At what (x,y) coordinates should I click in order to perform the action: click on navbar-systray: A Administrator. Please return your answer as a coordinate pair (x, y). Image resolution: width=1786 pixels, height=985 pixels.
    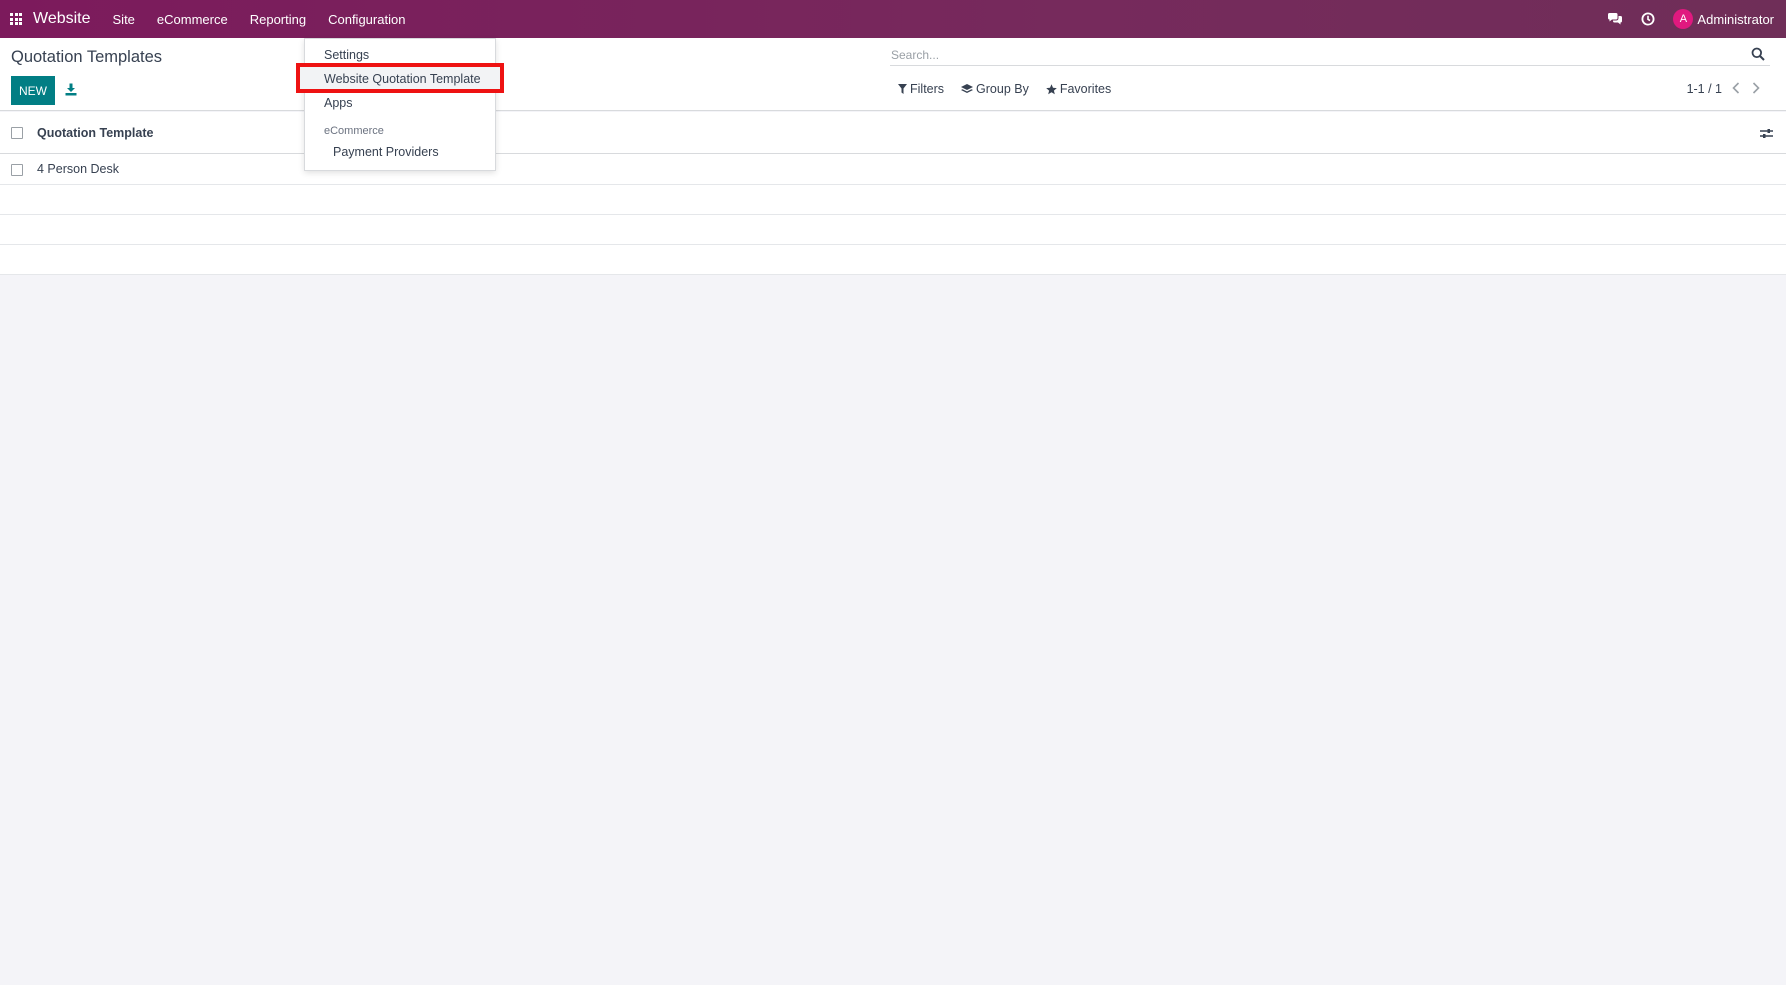
    Looking at the image, I should click on (1682, 19).